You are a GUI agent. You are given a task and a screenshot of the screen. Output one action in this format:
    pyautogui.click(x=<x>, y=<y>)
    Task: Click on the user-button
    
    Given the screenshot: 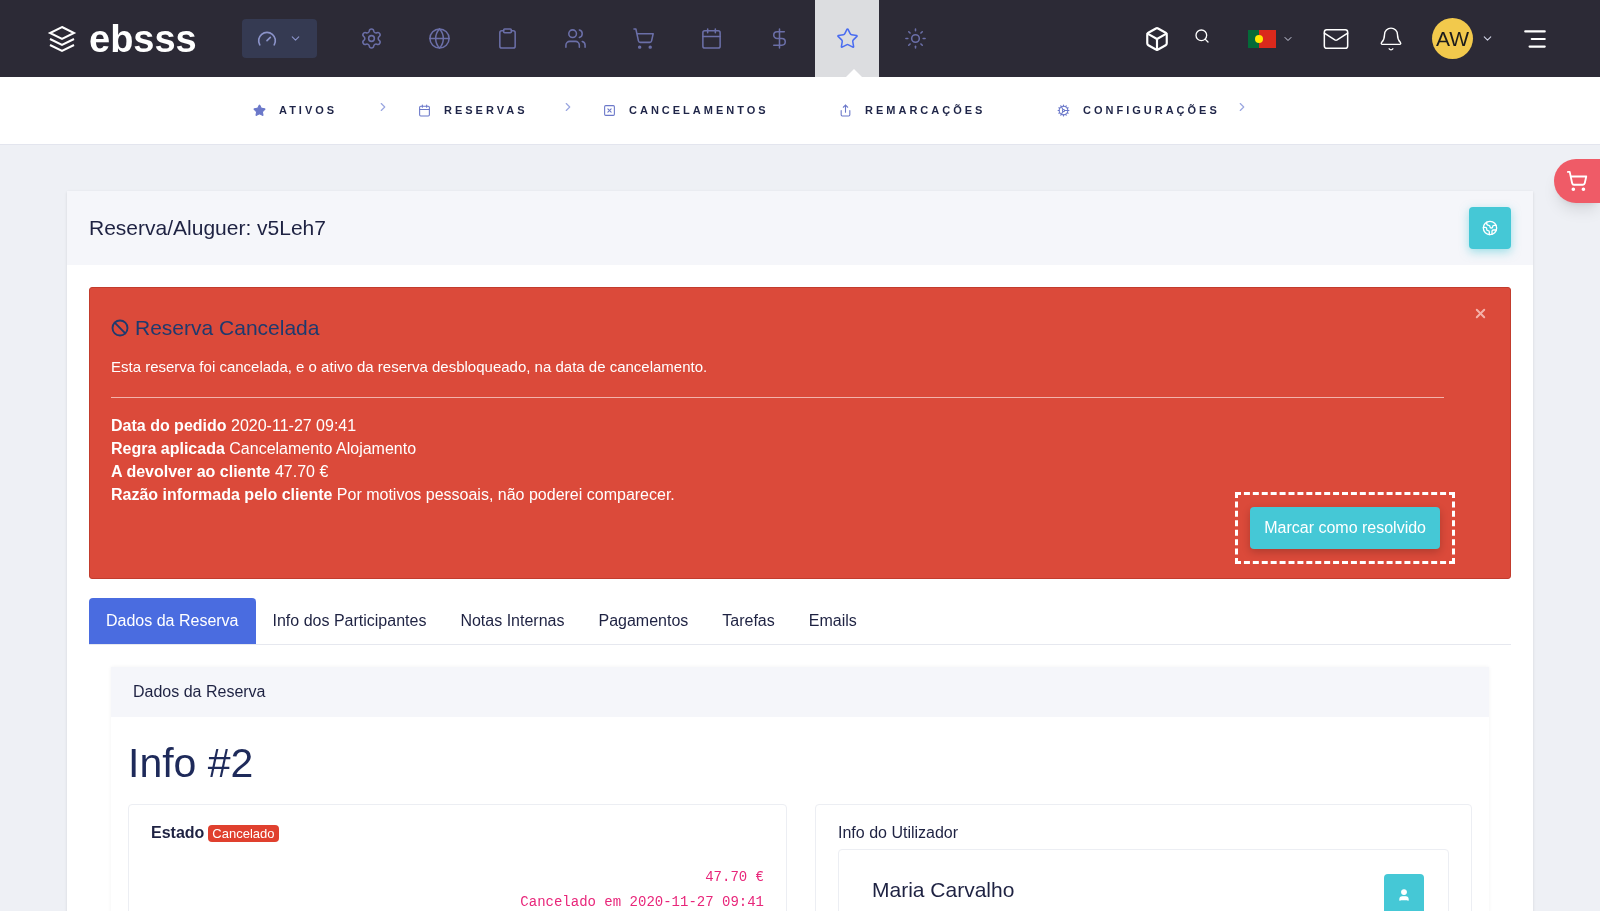 What is the action you would take?
    pyautogui.click(x=1404, y=892)
    